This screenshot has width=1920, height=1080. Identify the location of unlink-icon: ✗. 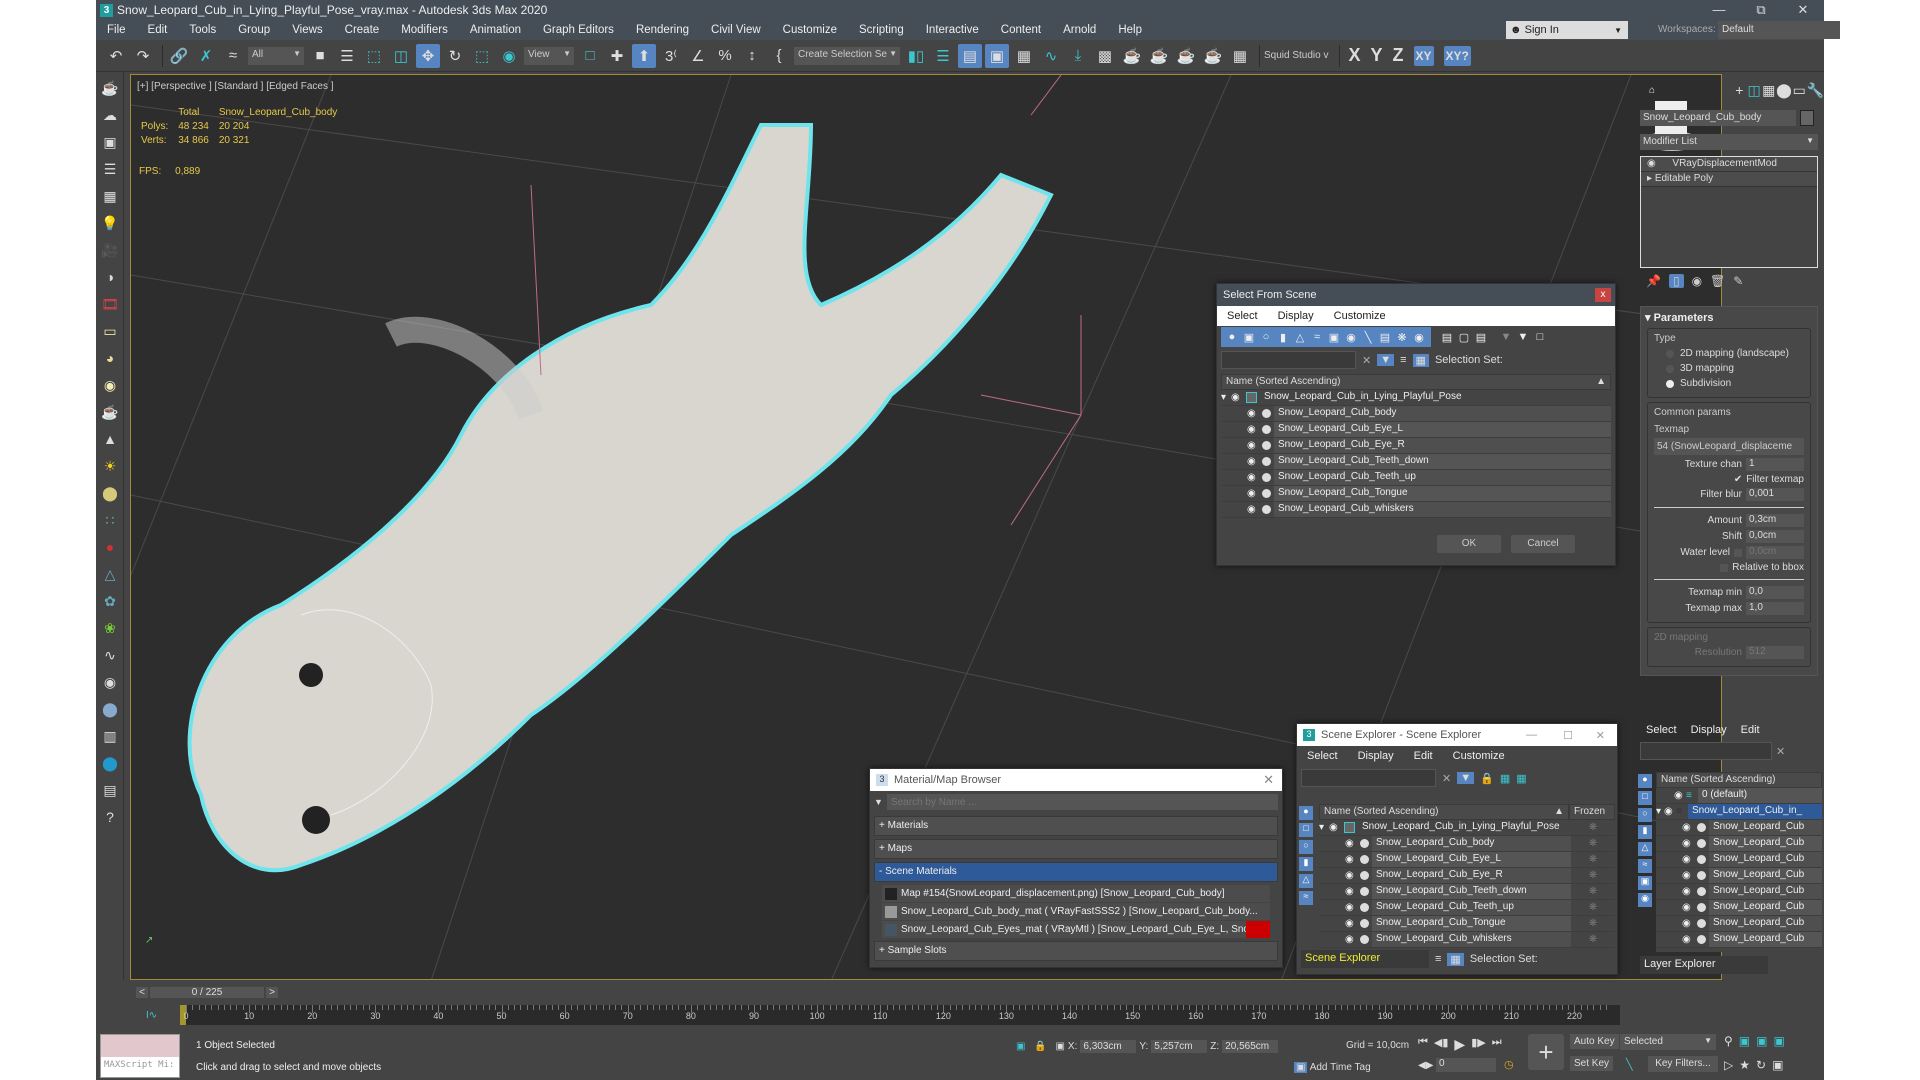
(206, 56).